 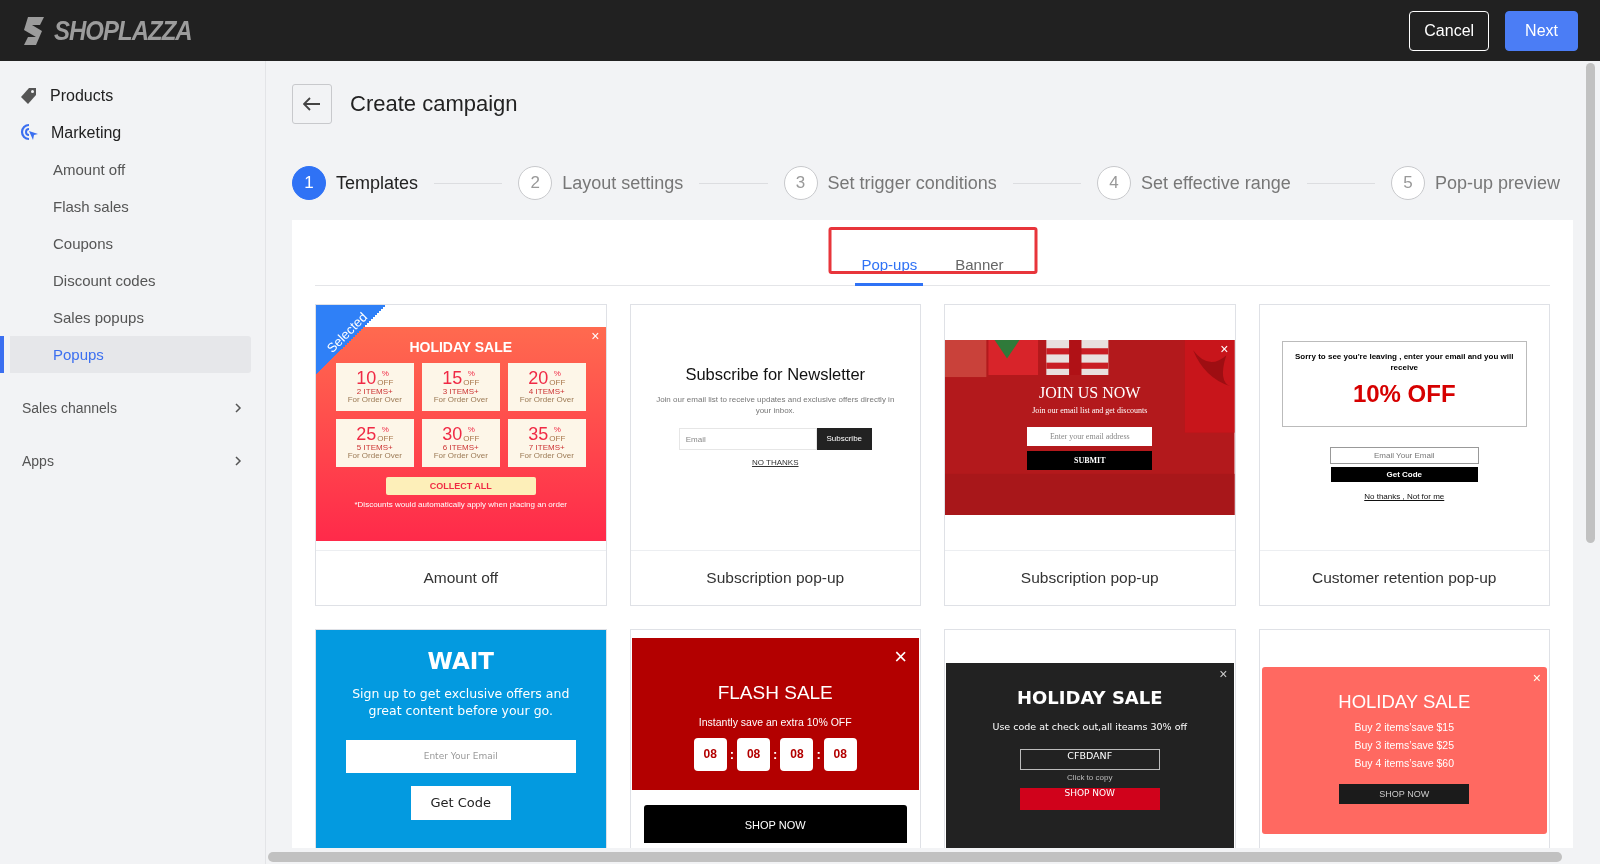 What do you see at coordinates (460, 756) in the screenshot?
I see `email-field: Enter Your Email` at bounding box center [460, 756].